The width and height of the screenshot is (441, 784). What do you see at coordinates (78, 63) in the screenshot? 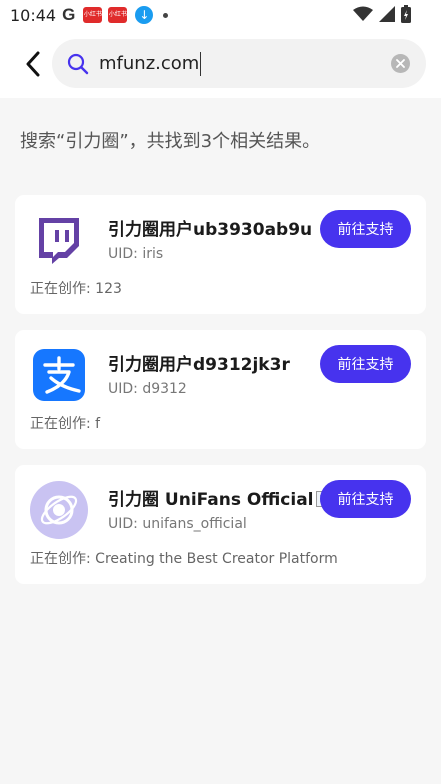
I see `search-icon` at bounding box center [78, 63].